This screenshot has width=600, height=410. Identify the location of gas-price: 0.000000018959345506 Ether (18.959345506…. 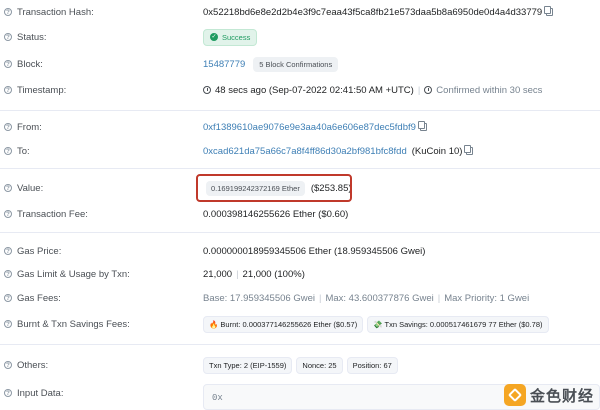
(314, 251).